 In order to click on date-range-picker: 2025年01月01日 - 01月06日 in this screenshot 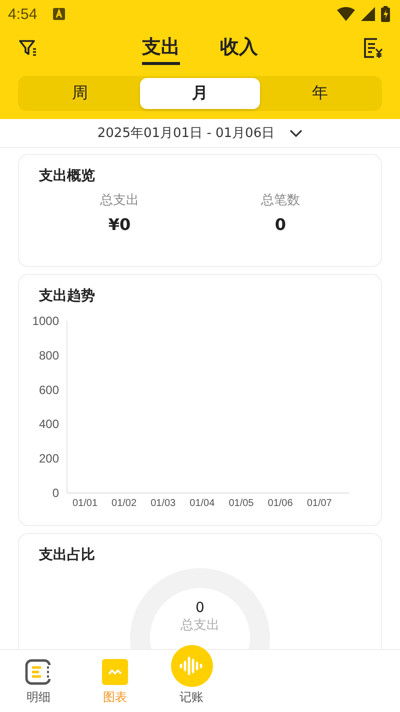, I will do `click(200, 133)`.